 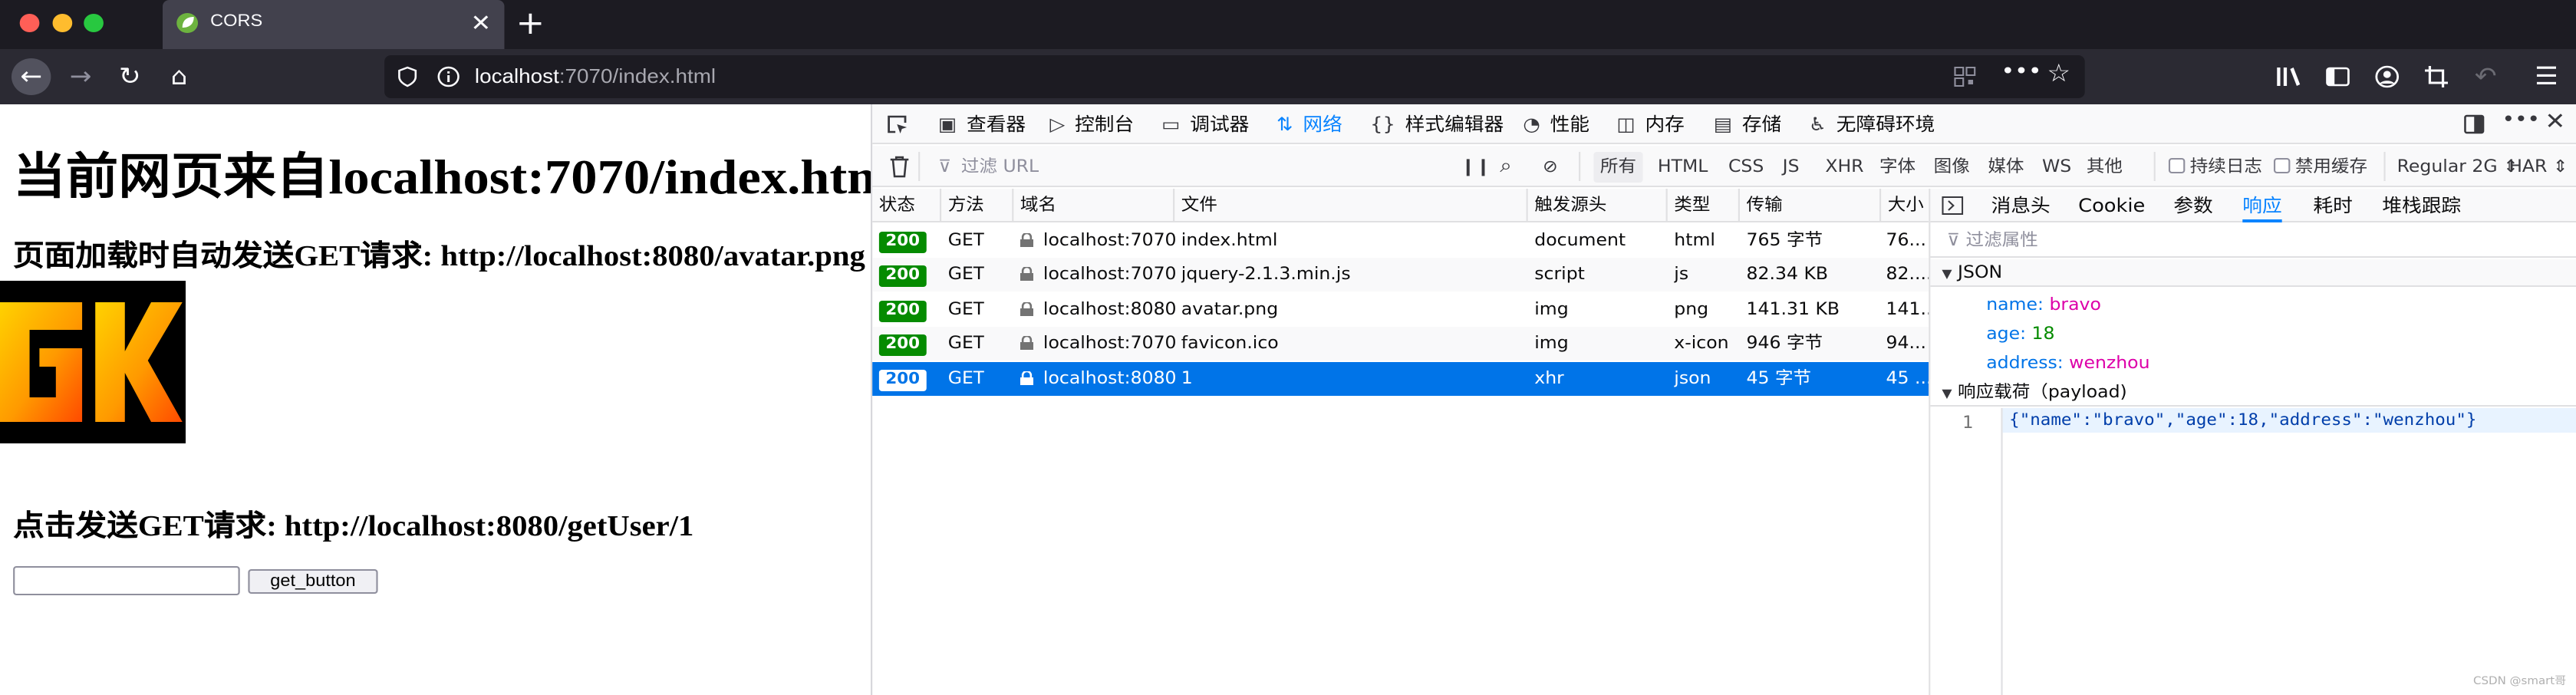 What do you see at coordinates (2105, 166) in the screenshot?
I see `filter-other: 其他` at bounding box center [2105, 166].